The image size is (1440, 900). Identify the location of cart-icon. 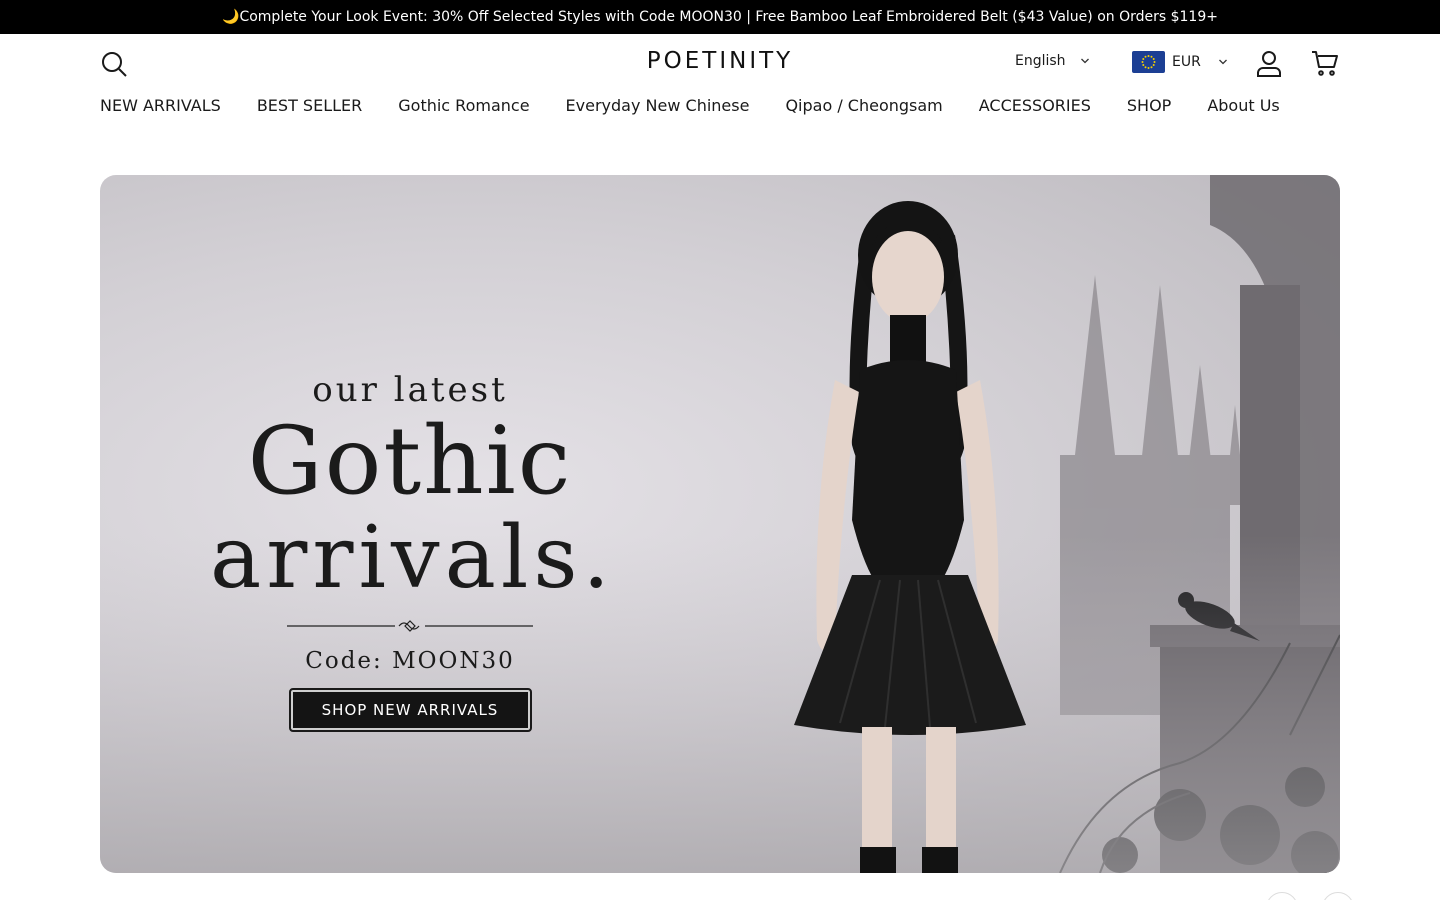
(1325, 63).